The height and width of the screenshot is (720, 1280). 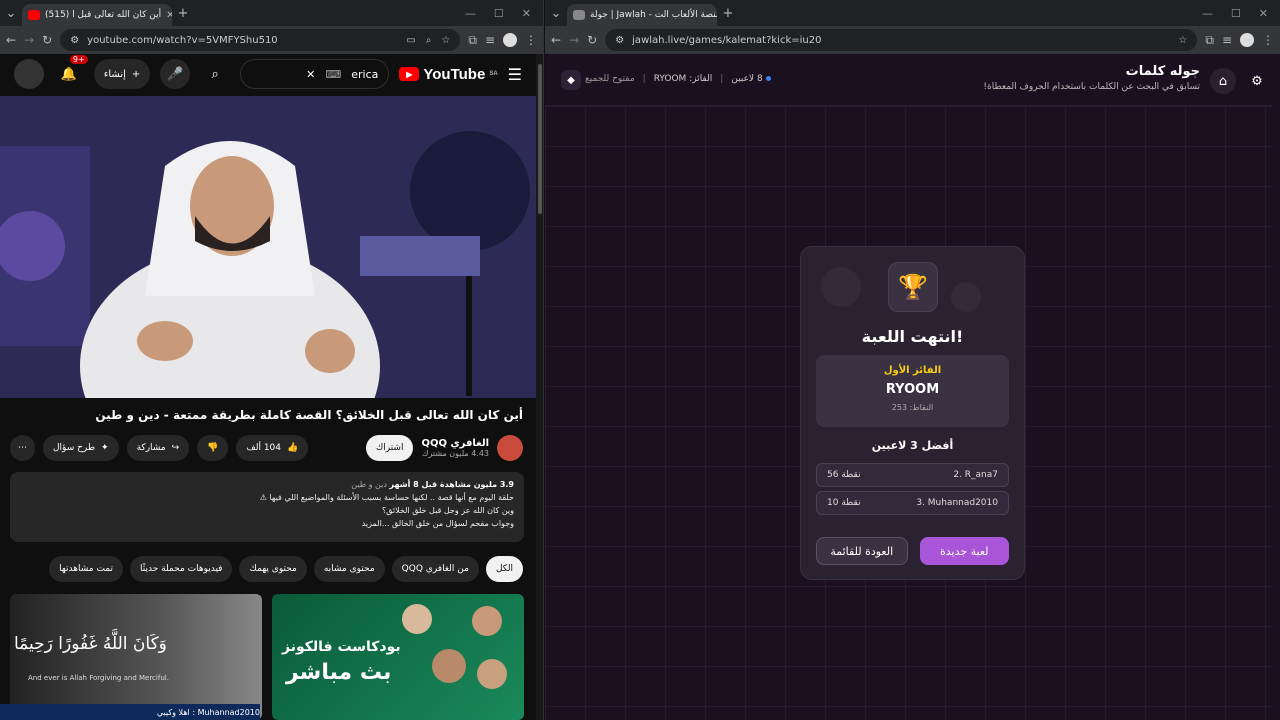 What do you see at coordinates (181, 569) in the screenshot?
I see `filter-chip: فيديوهات محملة حديثًا` at bounding box center [181, 569].